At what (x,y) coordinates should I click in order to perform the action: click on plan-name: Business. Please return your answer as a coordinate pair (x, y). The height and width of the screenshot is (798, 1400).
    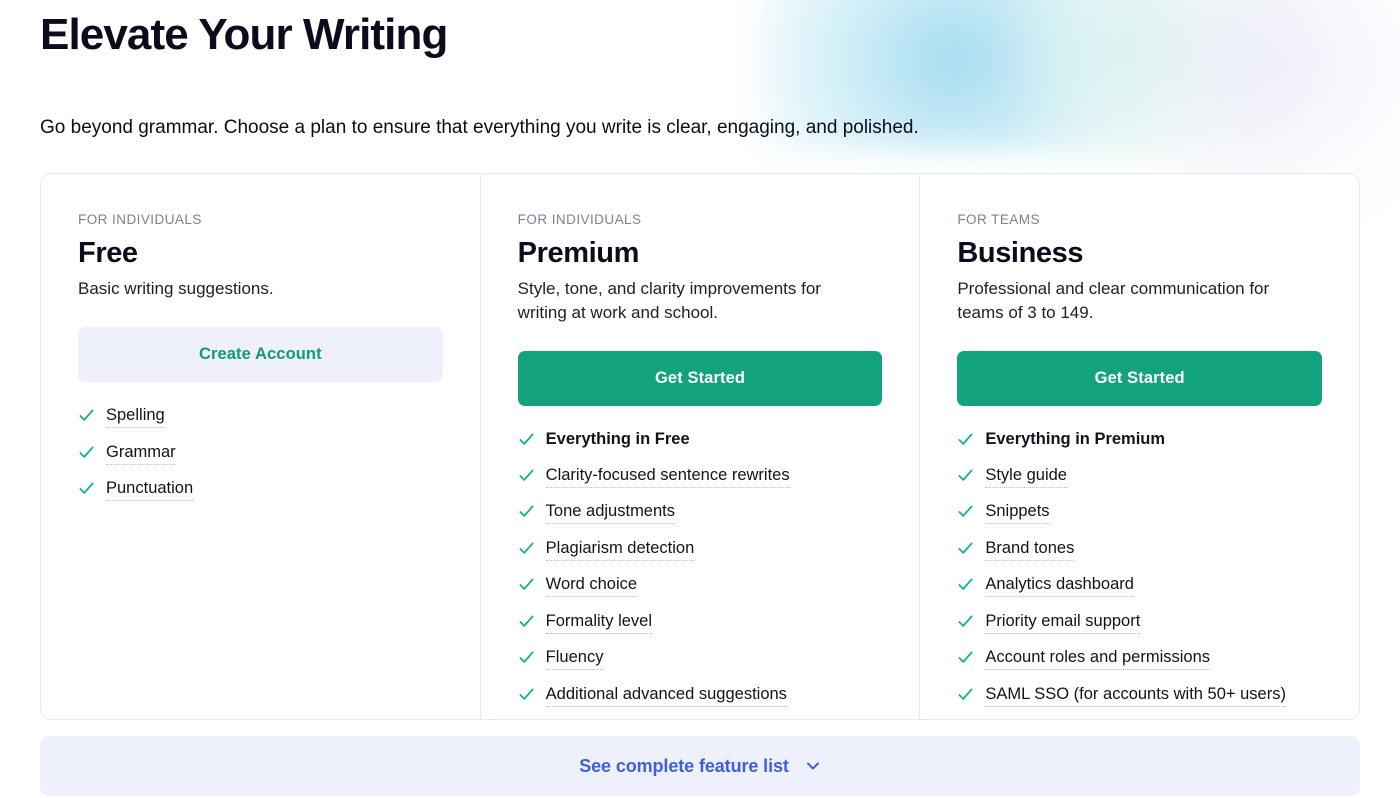
    Looking at the image, I should click on (1020, 253).